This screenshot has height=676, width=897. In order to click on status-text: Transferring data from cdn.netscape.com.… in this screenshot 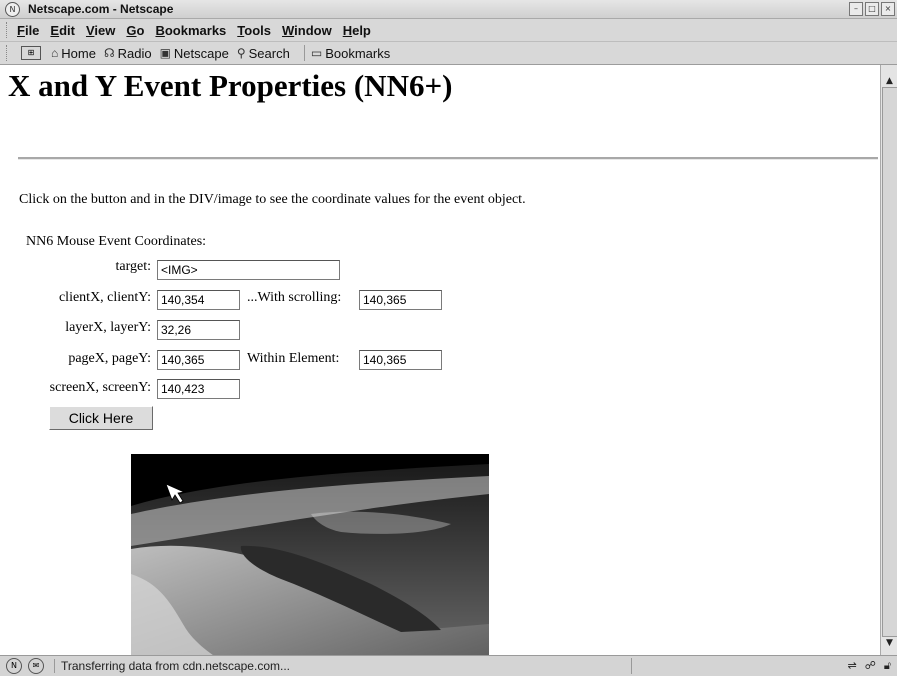, I will do `click(342, 666)`.